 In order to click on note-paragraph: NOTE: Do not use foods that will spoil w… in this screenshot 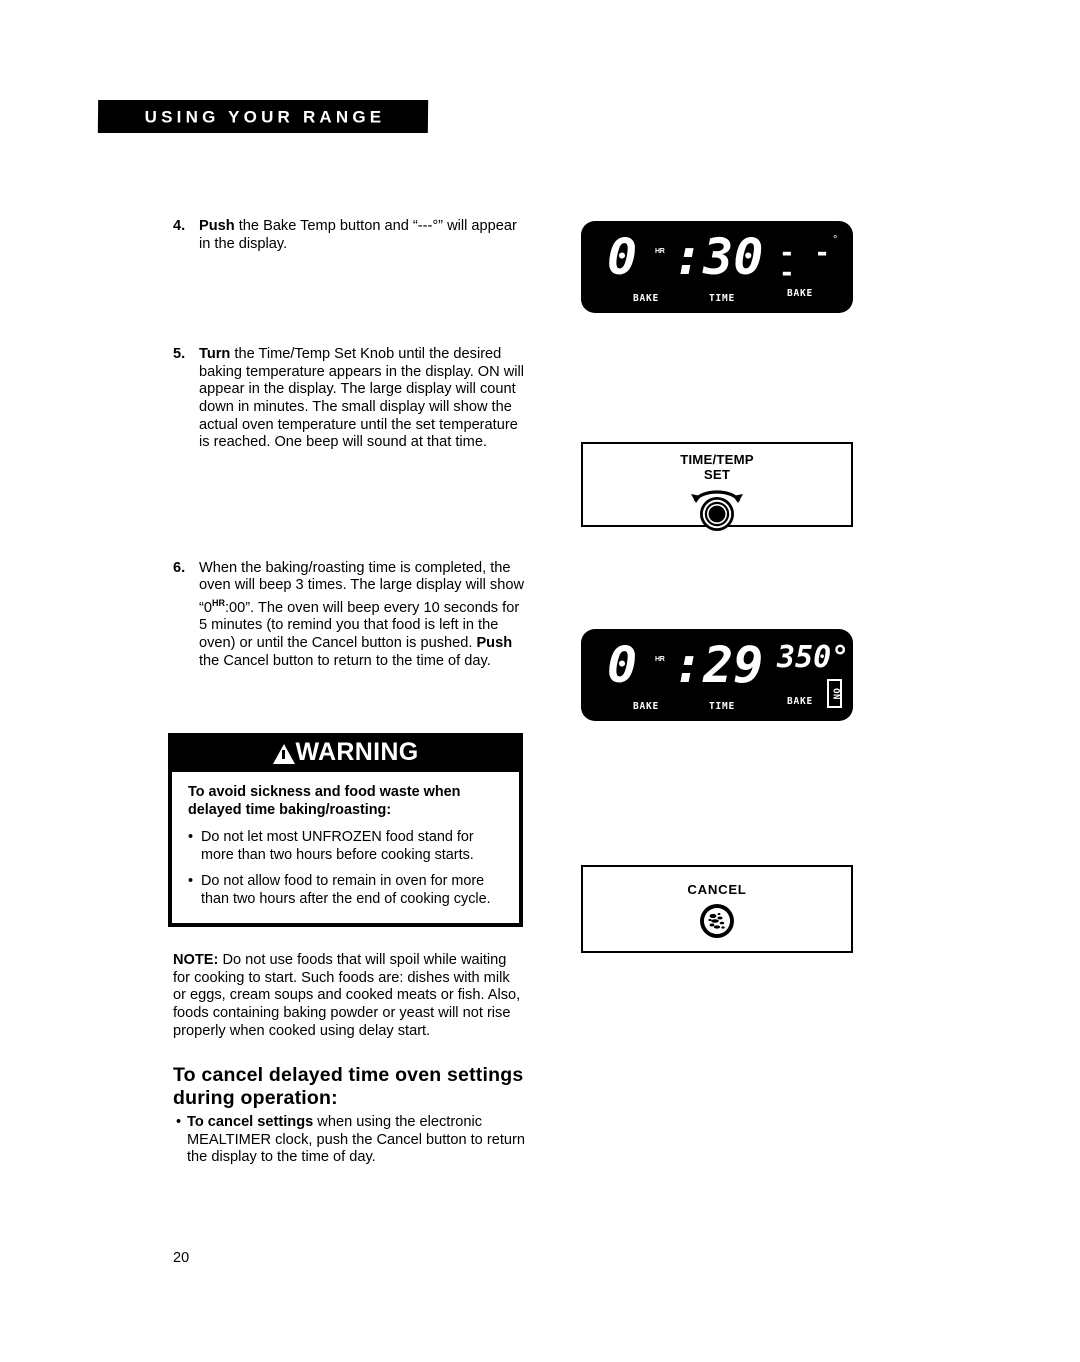, I will do `click(349, 996)`.